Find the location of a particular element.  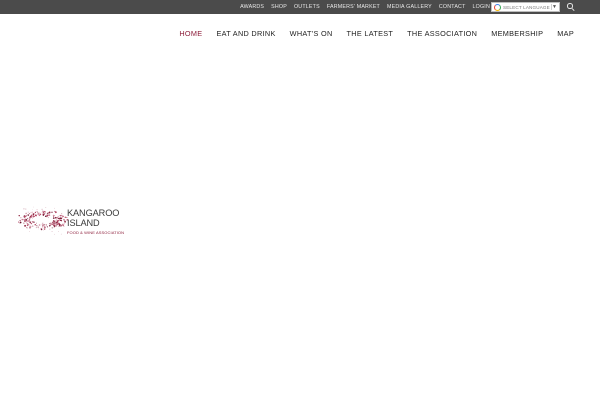

top-link-outlets: OUTLETS is located at coordinates (307, 7).